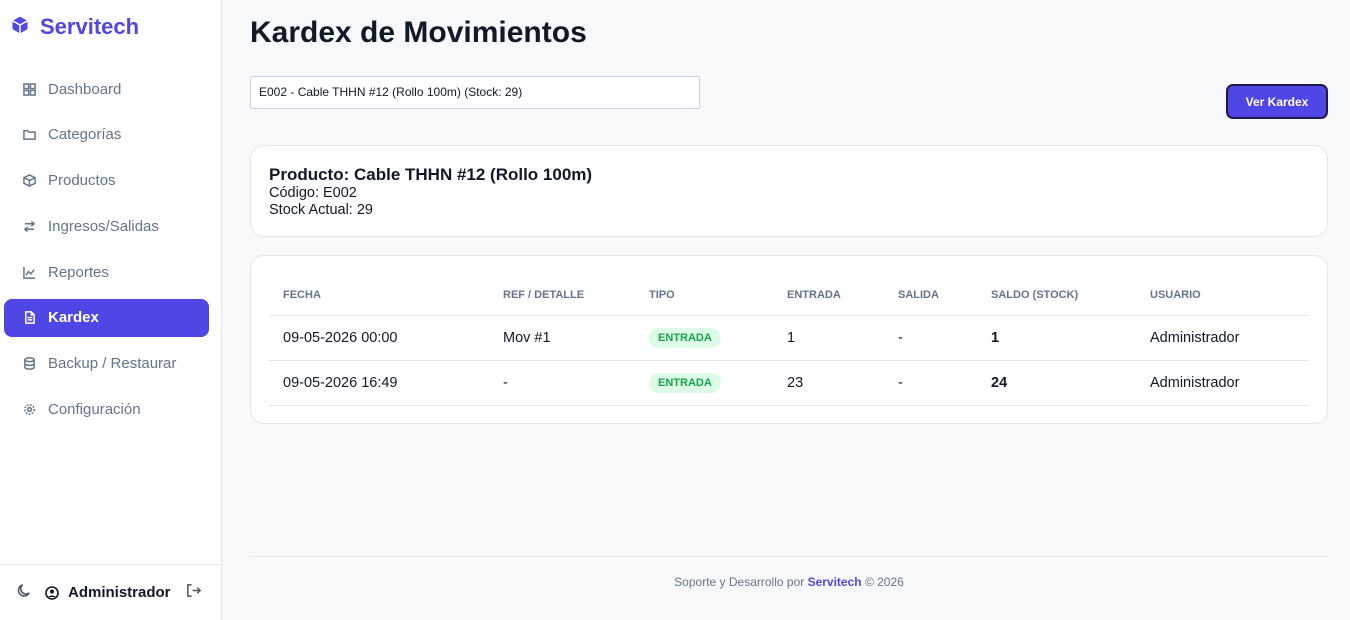  I want to click on moon-icon, so click(24, 593).